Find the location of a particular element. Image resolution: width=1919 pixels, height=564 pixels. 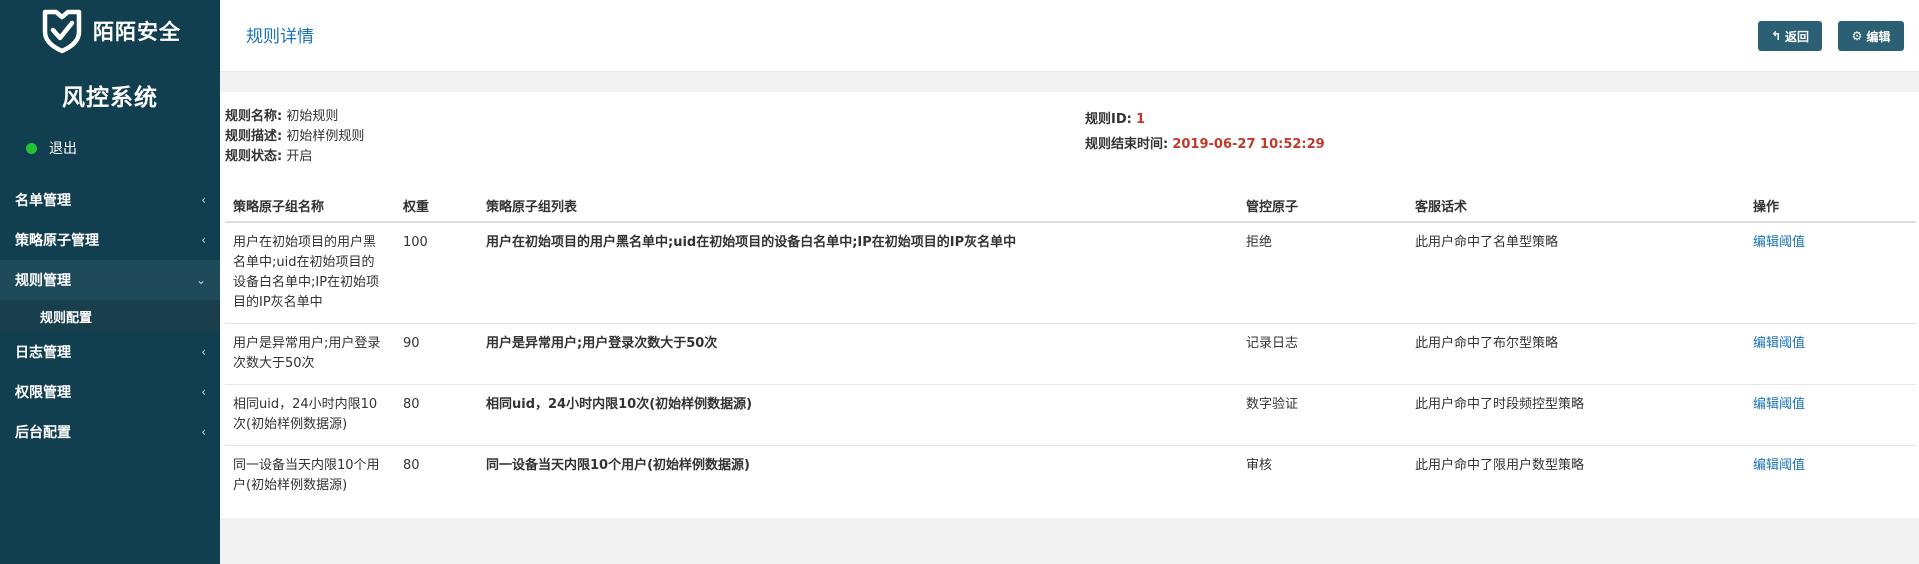

sidebar-item-list-management: 名单管理 ‹ is located at coordinates (110, 200).